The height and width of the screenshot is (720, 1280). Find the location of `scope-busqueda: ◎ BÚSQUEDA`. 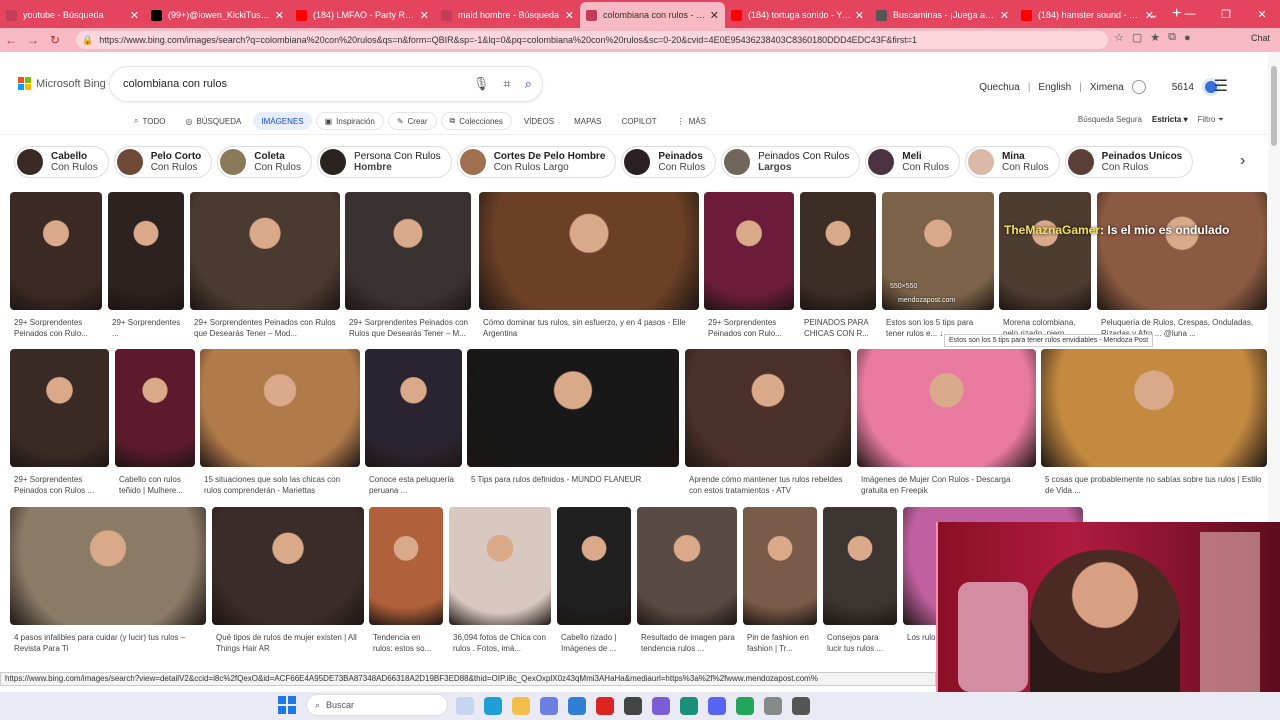

scope-busqueda: ◎ BÚSQUEDA is located at coordinates (213, 121).